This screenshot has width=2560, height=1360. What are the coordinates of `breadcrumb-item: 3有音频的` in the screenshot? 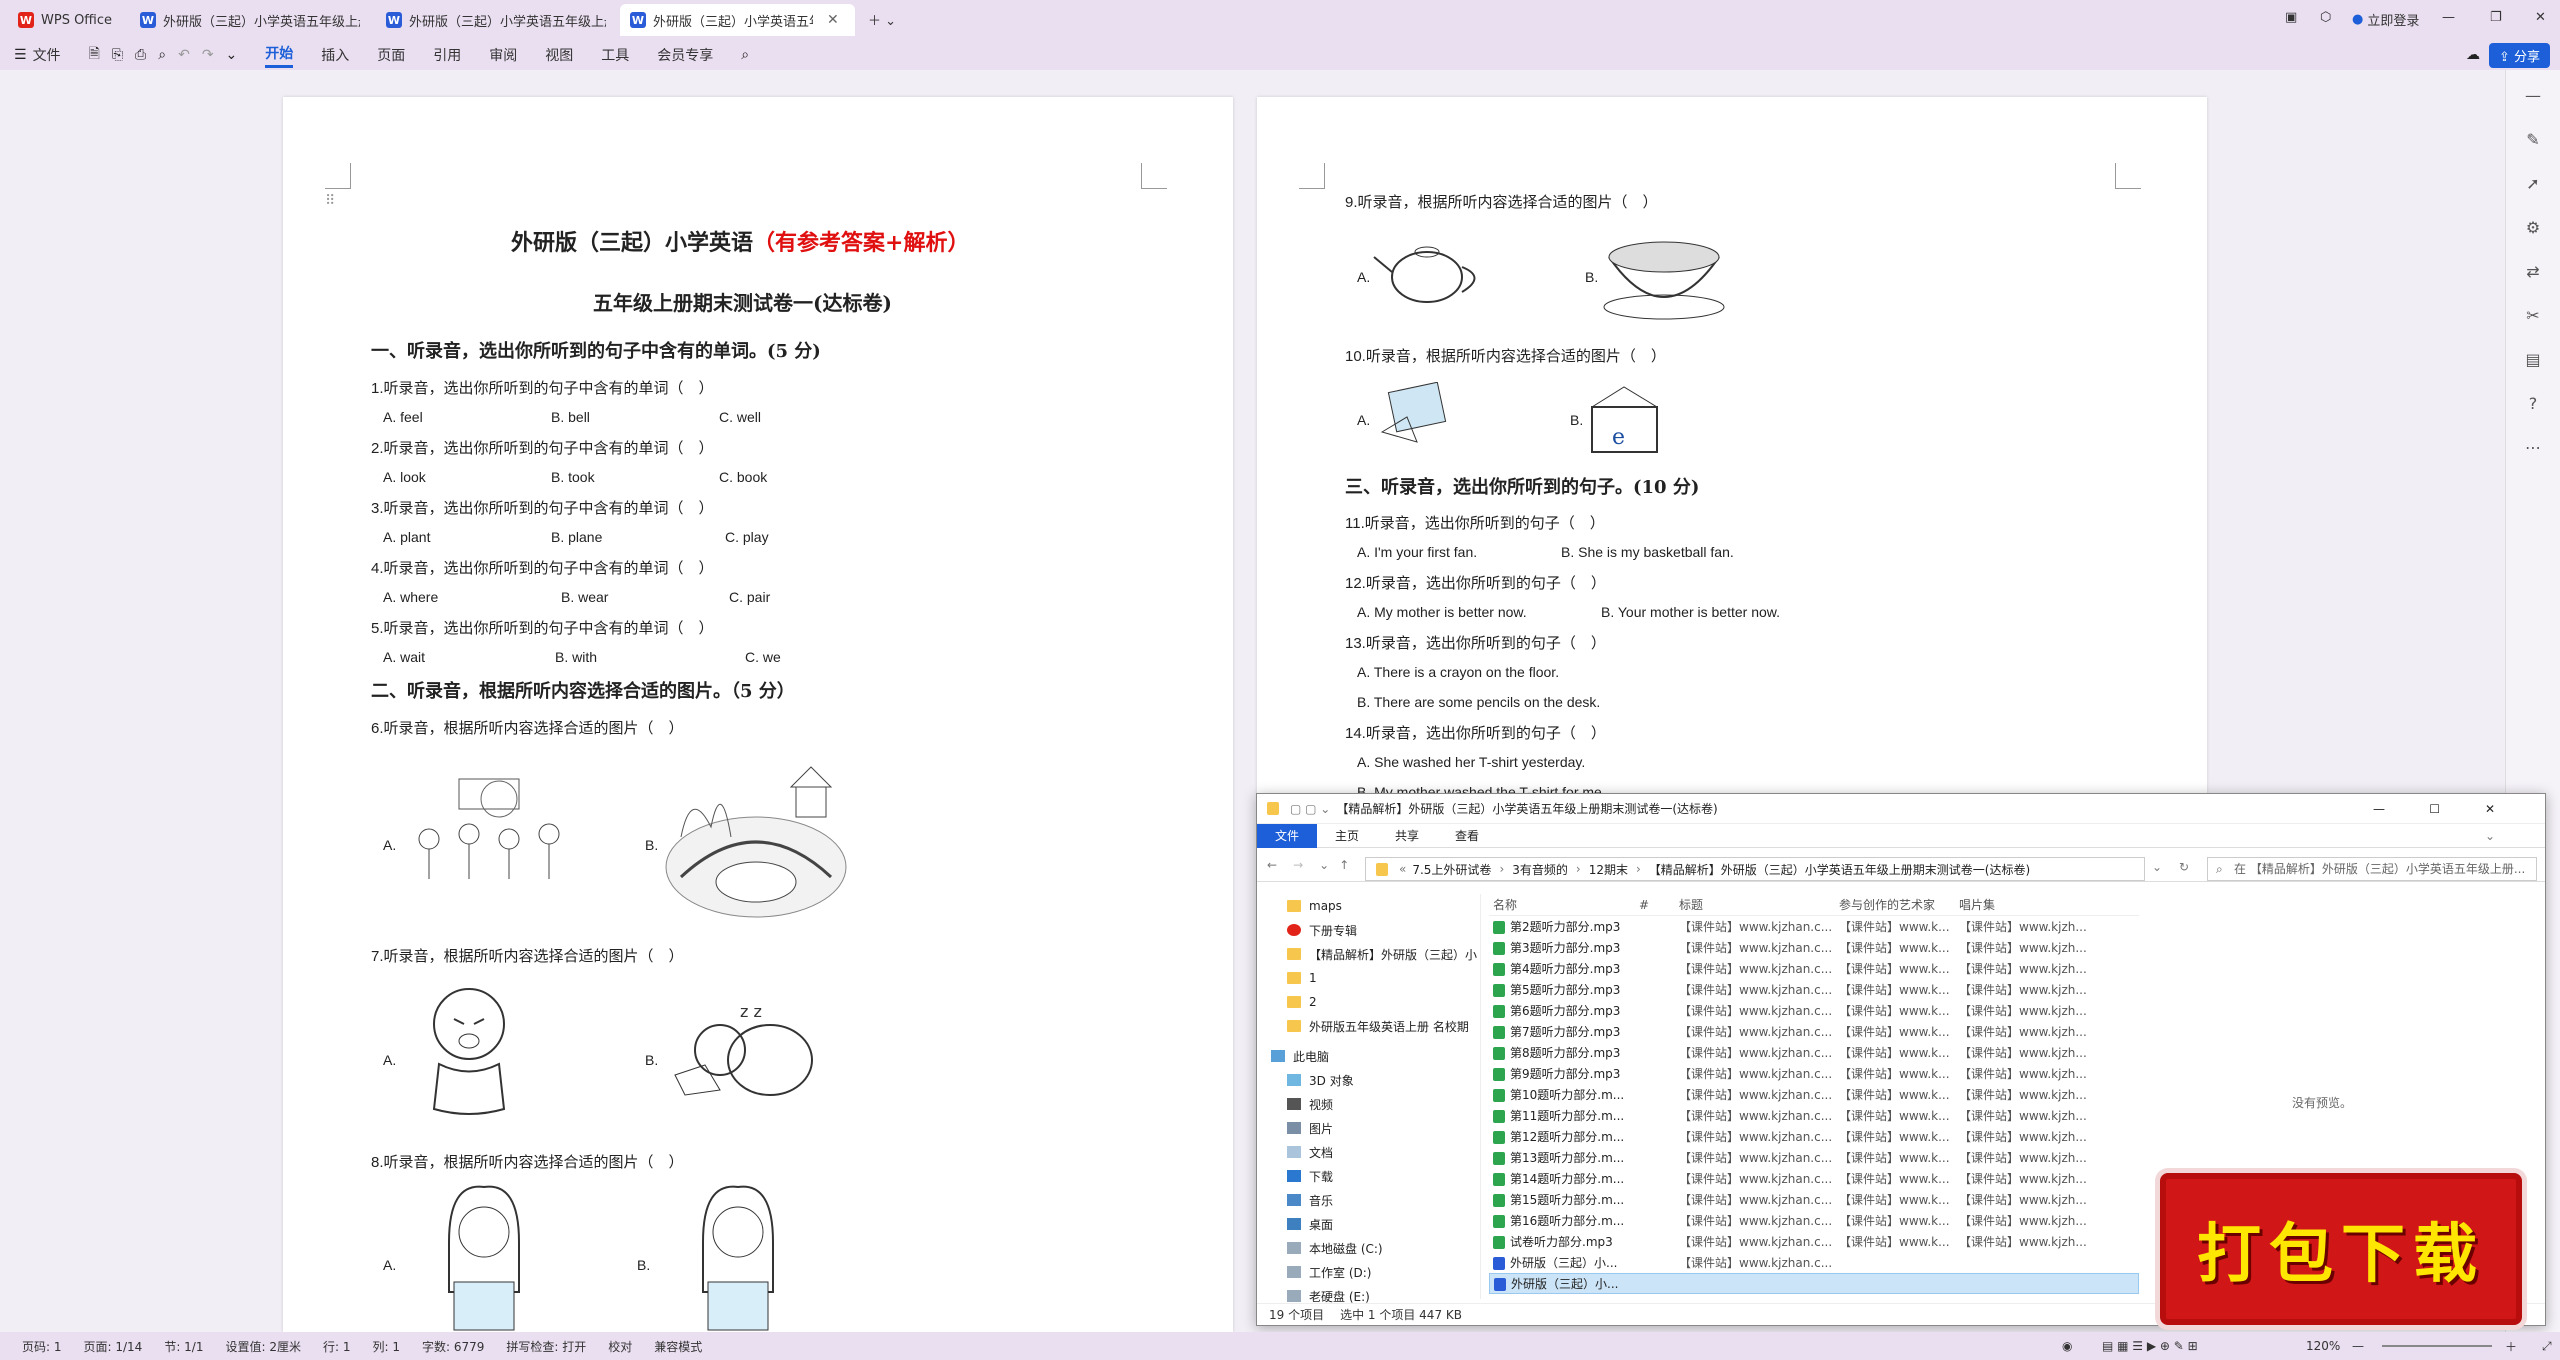 It's located at (1540, 869).